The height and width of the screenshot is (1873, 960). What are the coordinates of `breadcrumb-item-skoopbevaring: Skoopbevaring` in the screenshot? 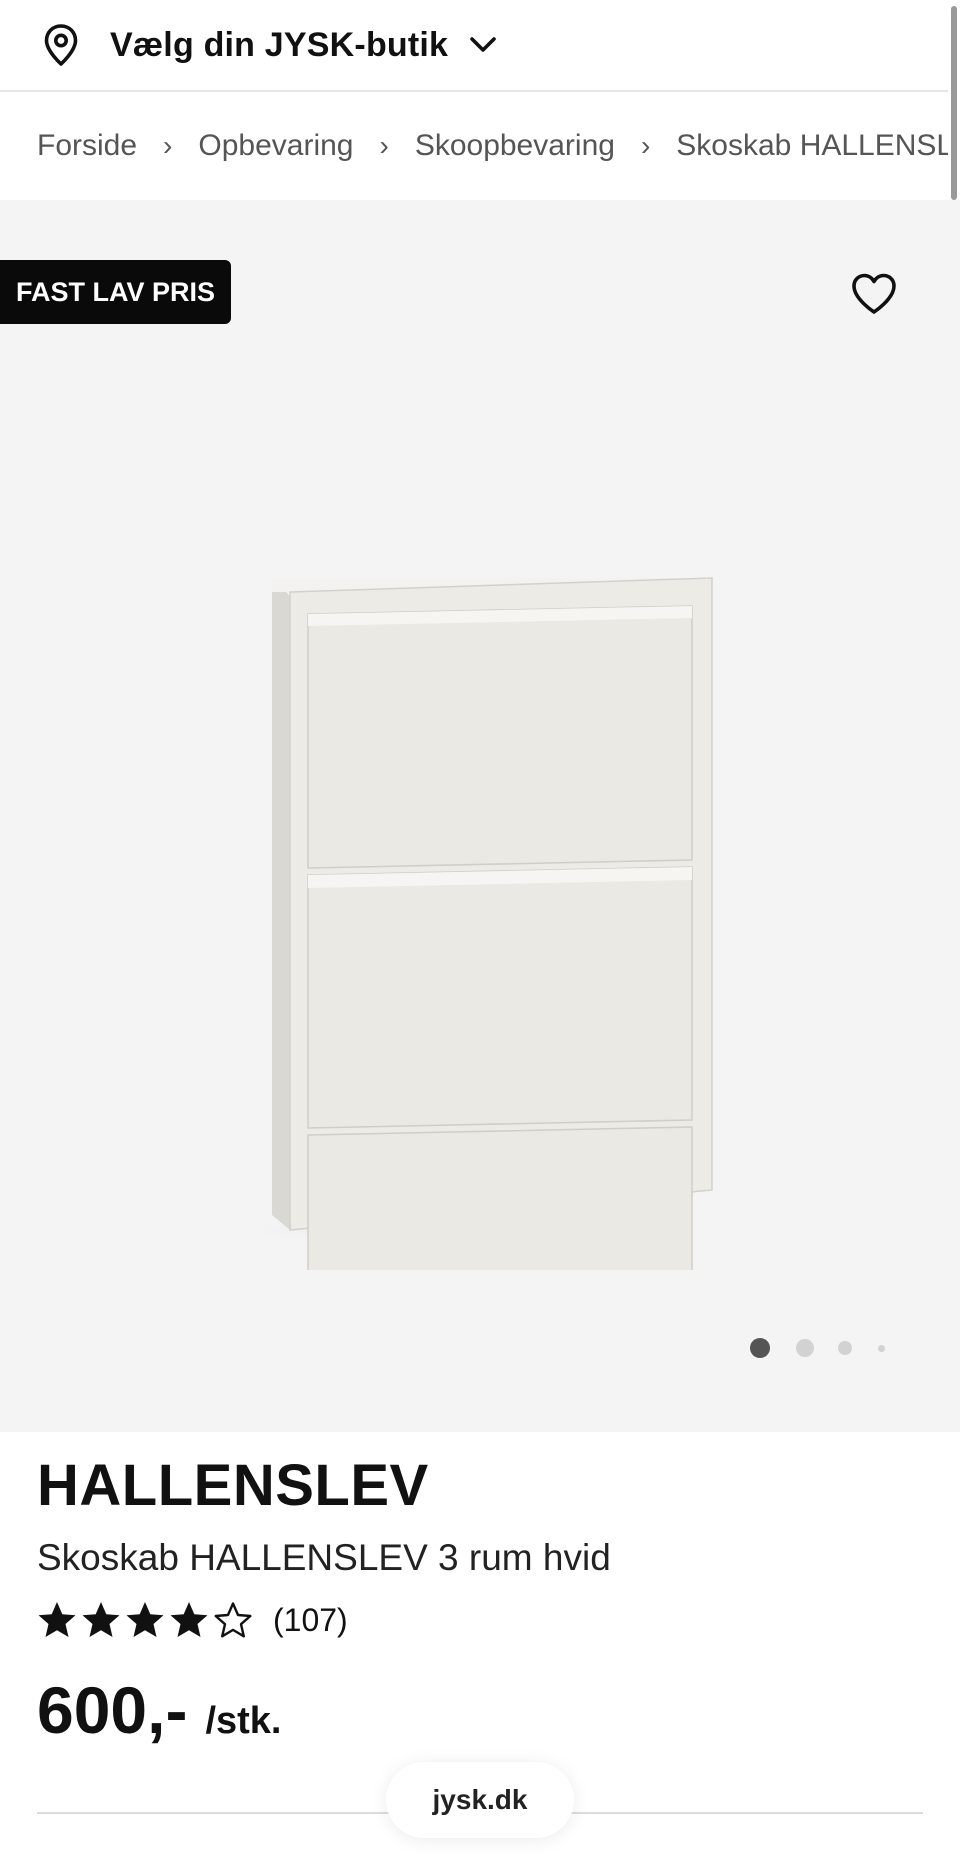 It's located at (515, 146).